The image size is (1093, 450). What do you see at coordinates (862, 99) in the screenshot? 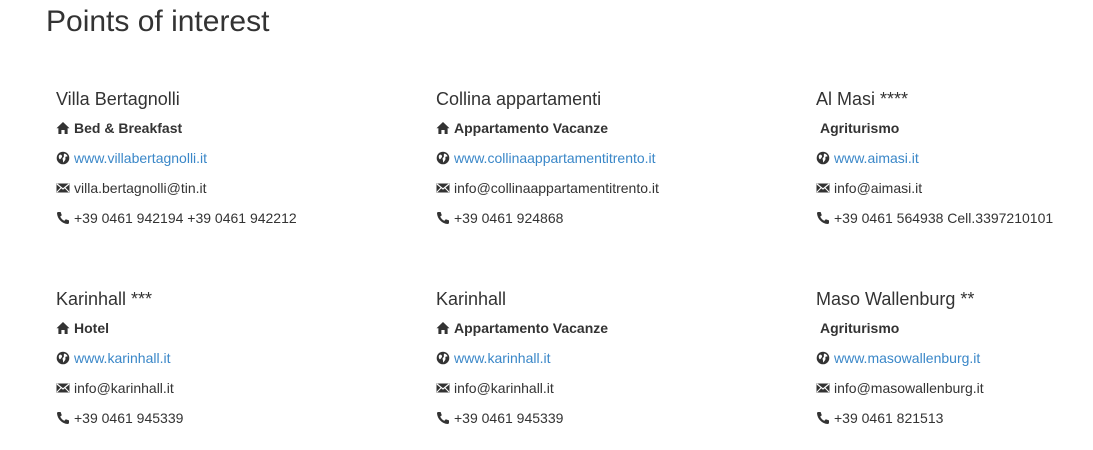
I see `poi-name: Al Masi ****` at bounding box center [862, 99].